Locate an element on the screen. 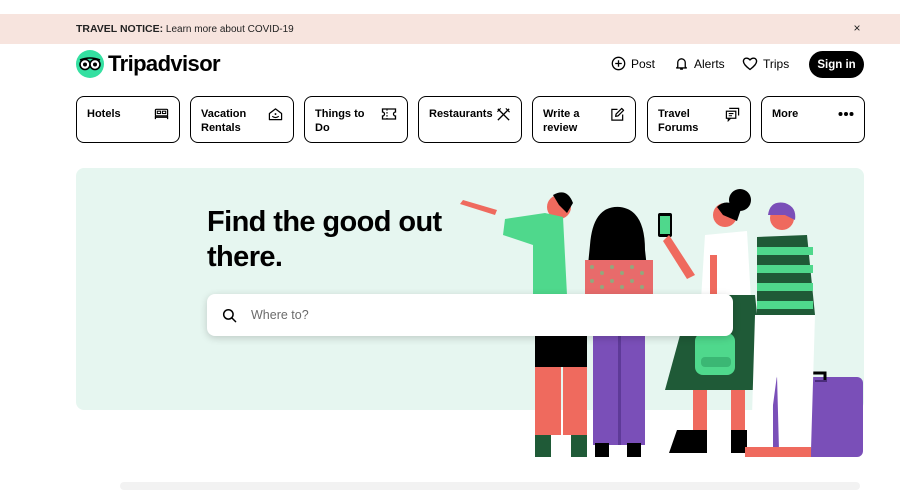 Image resolution: width=900 pixels, height=490 pixels. close-icon: × is located at coordinates (857, 28).